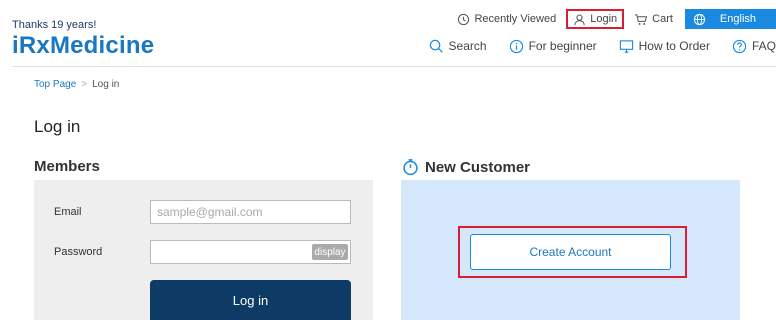  I want to click on recently-viewed-link: Recently Viewed, so click(506, 19).